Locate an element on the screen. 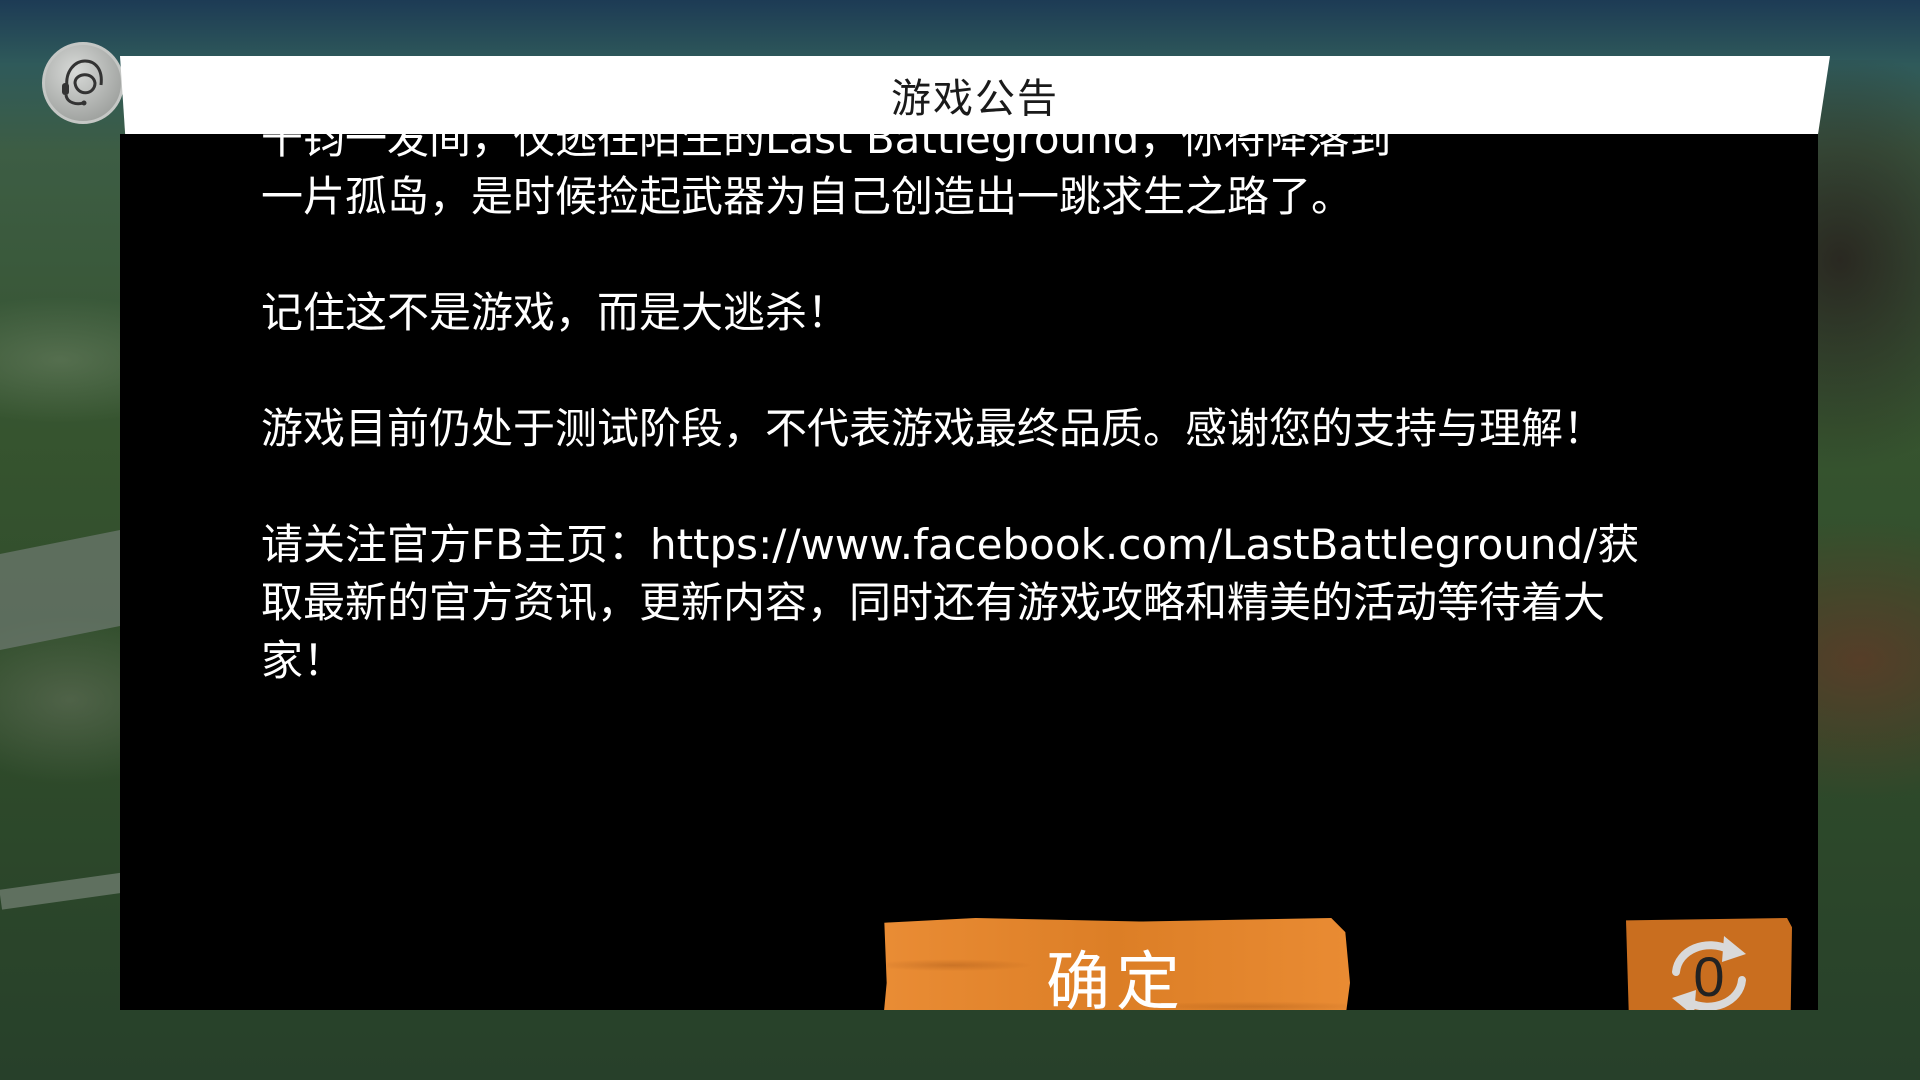 The height and width of the screenshot is (1080, 1920). headset-support-icon is located at coordinates (82, 82).